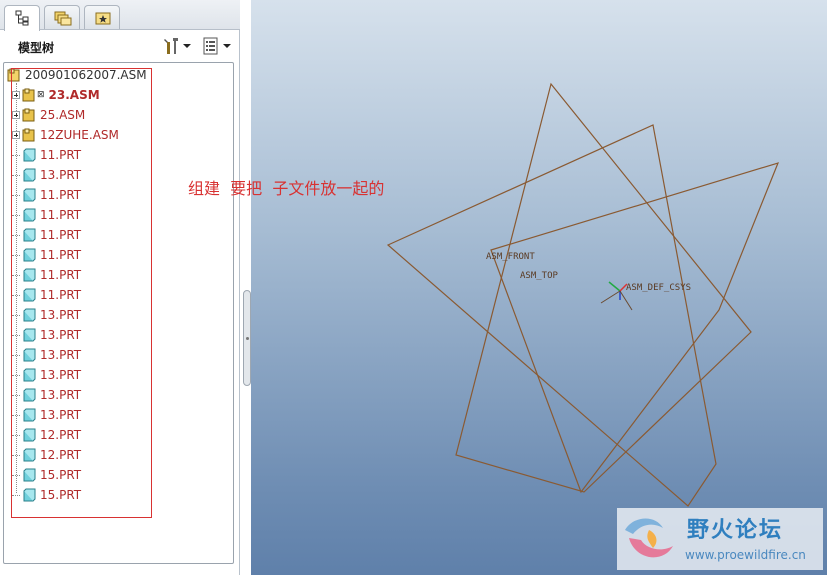  What do you see at coordinates (539, 276) in the screenshot?
I see `datum-label-top: ASM_TOP` at bounding box center [539, 276].